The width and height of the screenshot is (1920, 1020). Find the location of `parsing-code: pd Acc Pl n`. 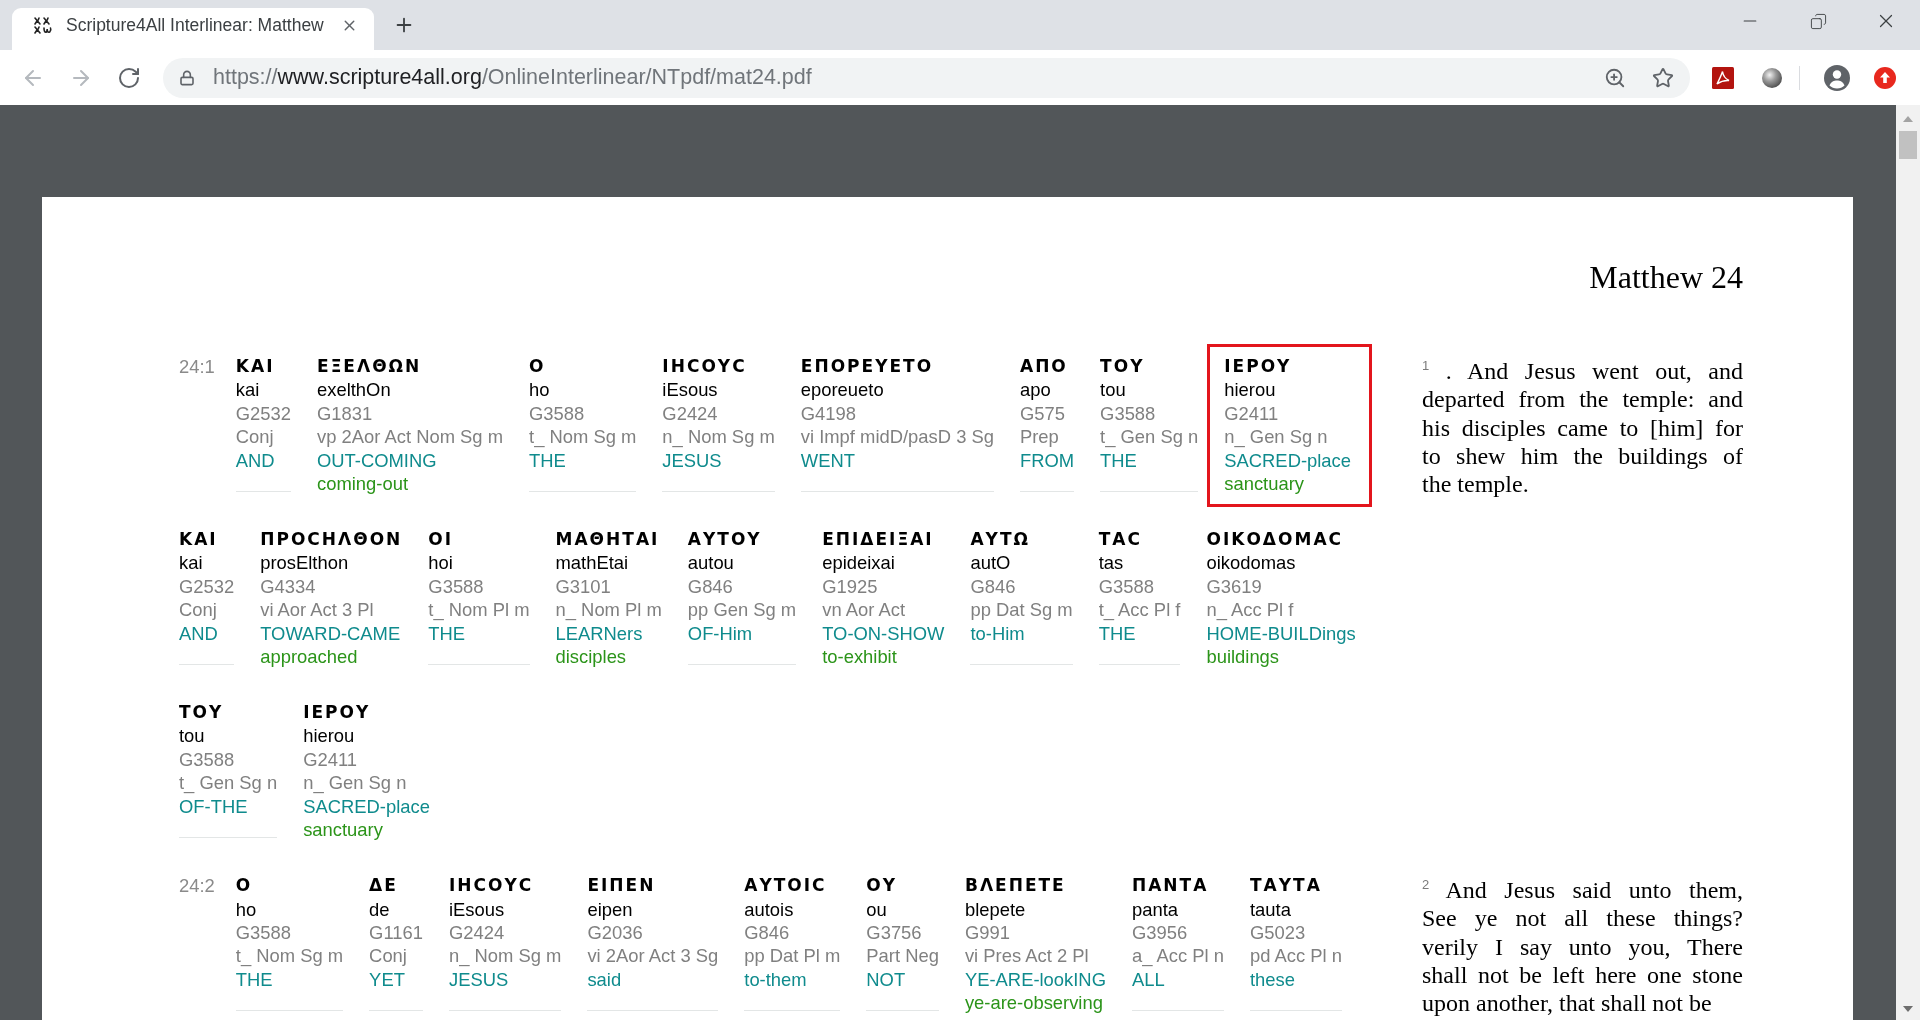

parsing-code: pd Acc Pl n is located at coordinates (1295, 956).